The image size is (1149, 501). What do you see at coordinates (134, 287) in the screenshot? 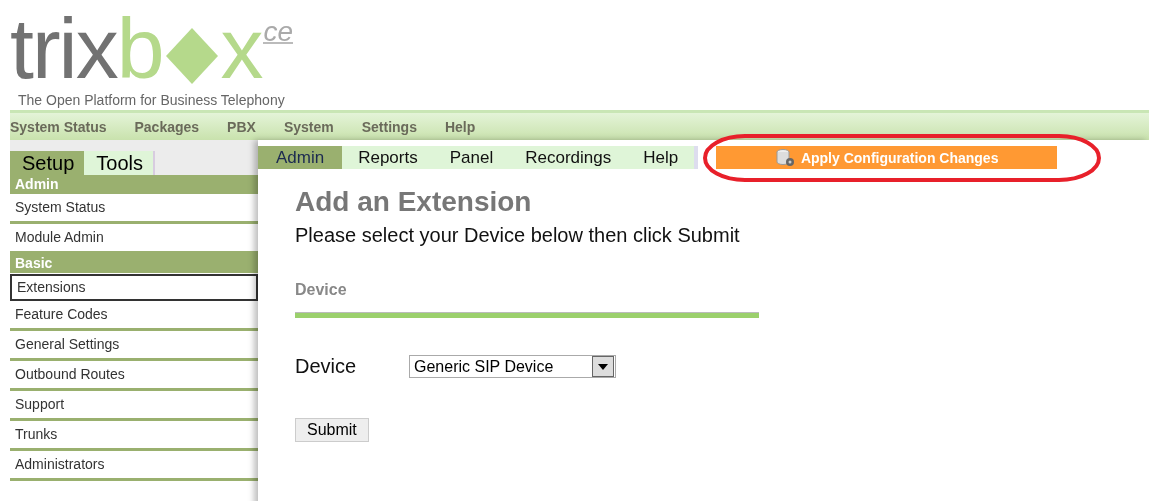
I see `sidebar-item: Extensions` at bounding box center [134, 287].